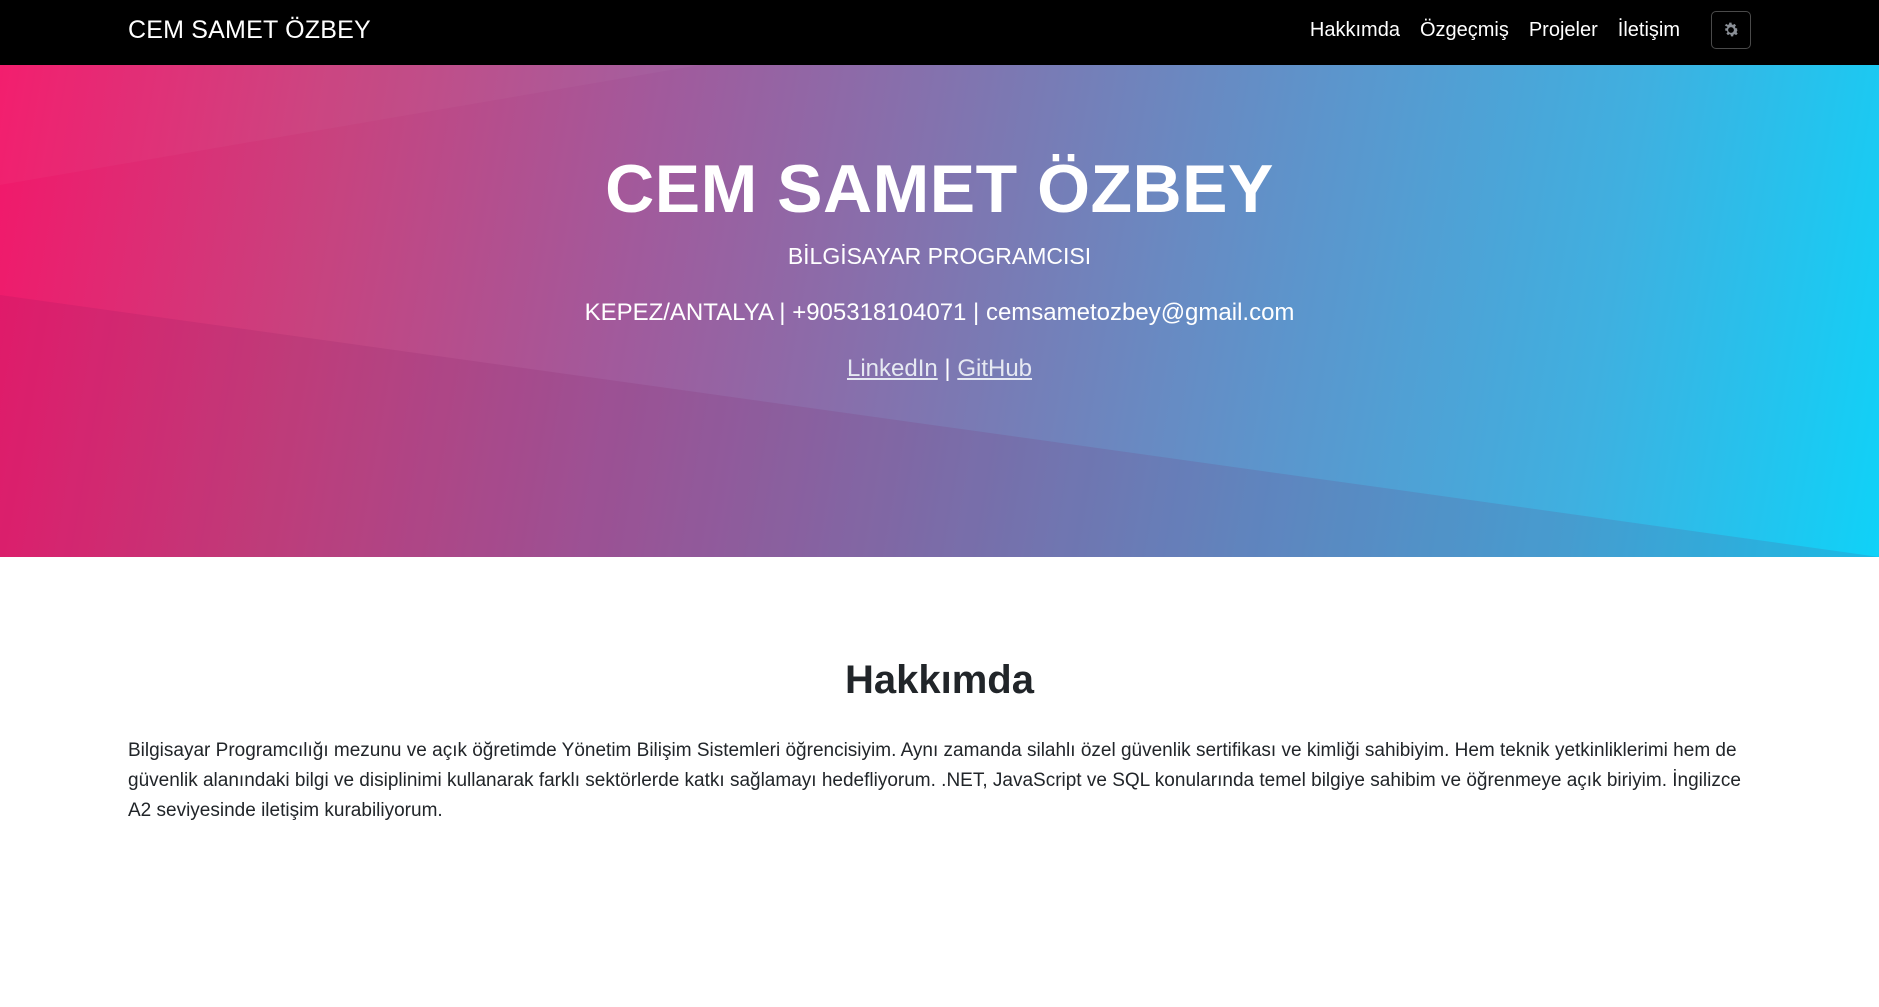 The width and height of the screenshot is (1879, 1007). What do you see at coordinates (1355, 30) in the screenshot?
I see `nav-link-hakkimda: Hakkımda` at bounding box center [1355, 30].